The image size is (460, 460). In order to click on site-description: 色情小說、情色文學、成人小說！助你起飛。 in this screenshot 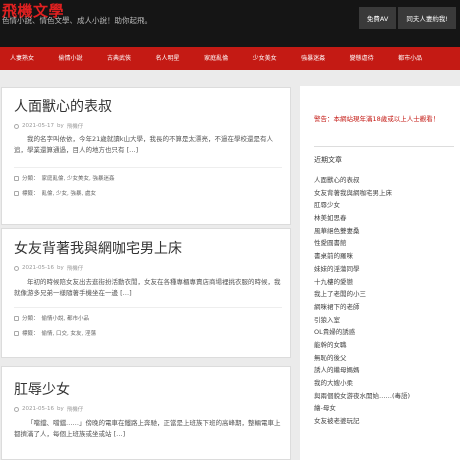, I will do `click(77, 20)`.